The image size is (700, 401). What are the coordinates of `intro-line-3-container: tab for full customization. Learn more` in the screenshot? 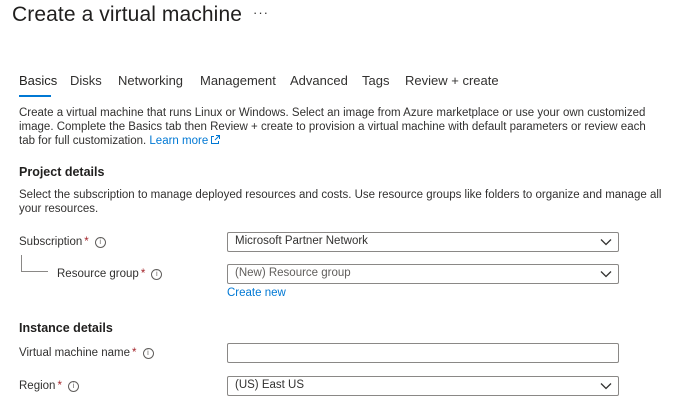 It's located at (120, 141).